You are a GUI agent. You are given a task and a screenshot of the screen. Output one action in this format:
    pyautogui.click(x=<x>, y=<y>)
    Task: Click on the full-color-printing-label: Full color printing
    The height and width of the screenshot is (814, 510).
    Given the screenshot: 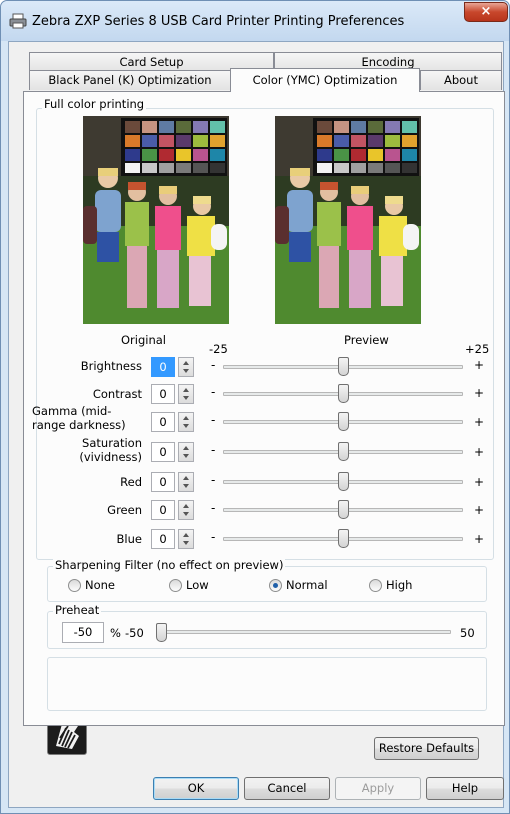 What is the action you would take?
    pyautogui.click(x=94, y=104)
    